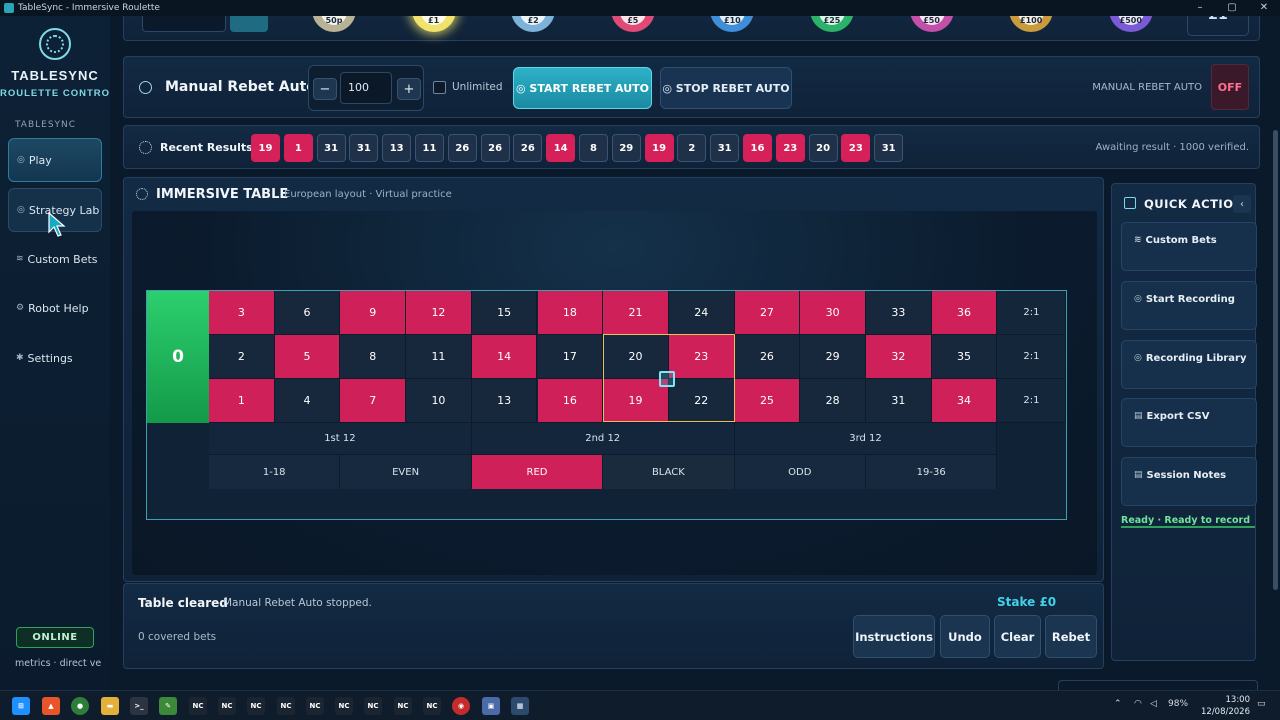  Describe the element at coordinates (1189, 305) in the screenshot. I see `quick-action-start-recording: ◎ Start Recording` at that location.